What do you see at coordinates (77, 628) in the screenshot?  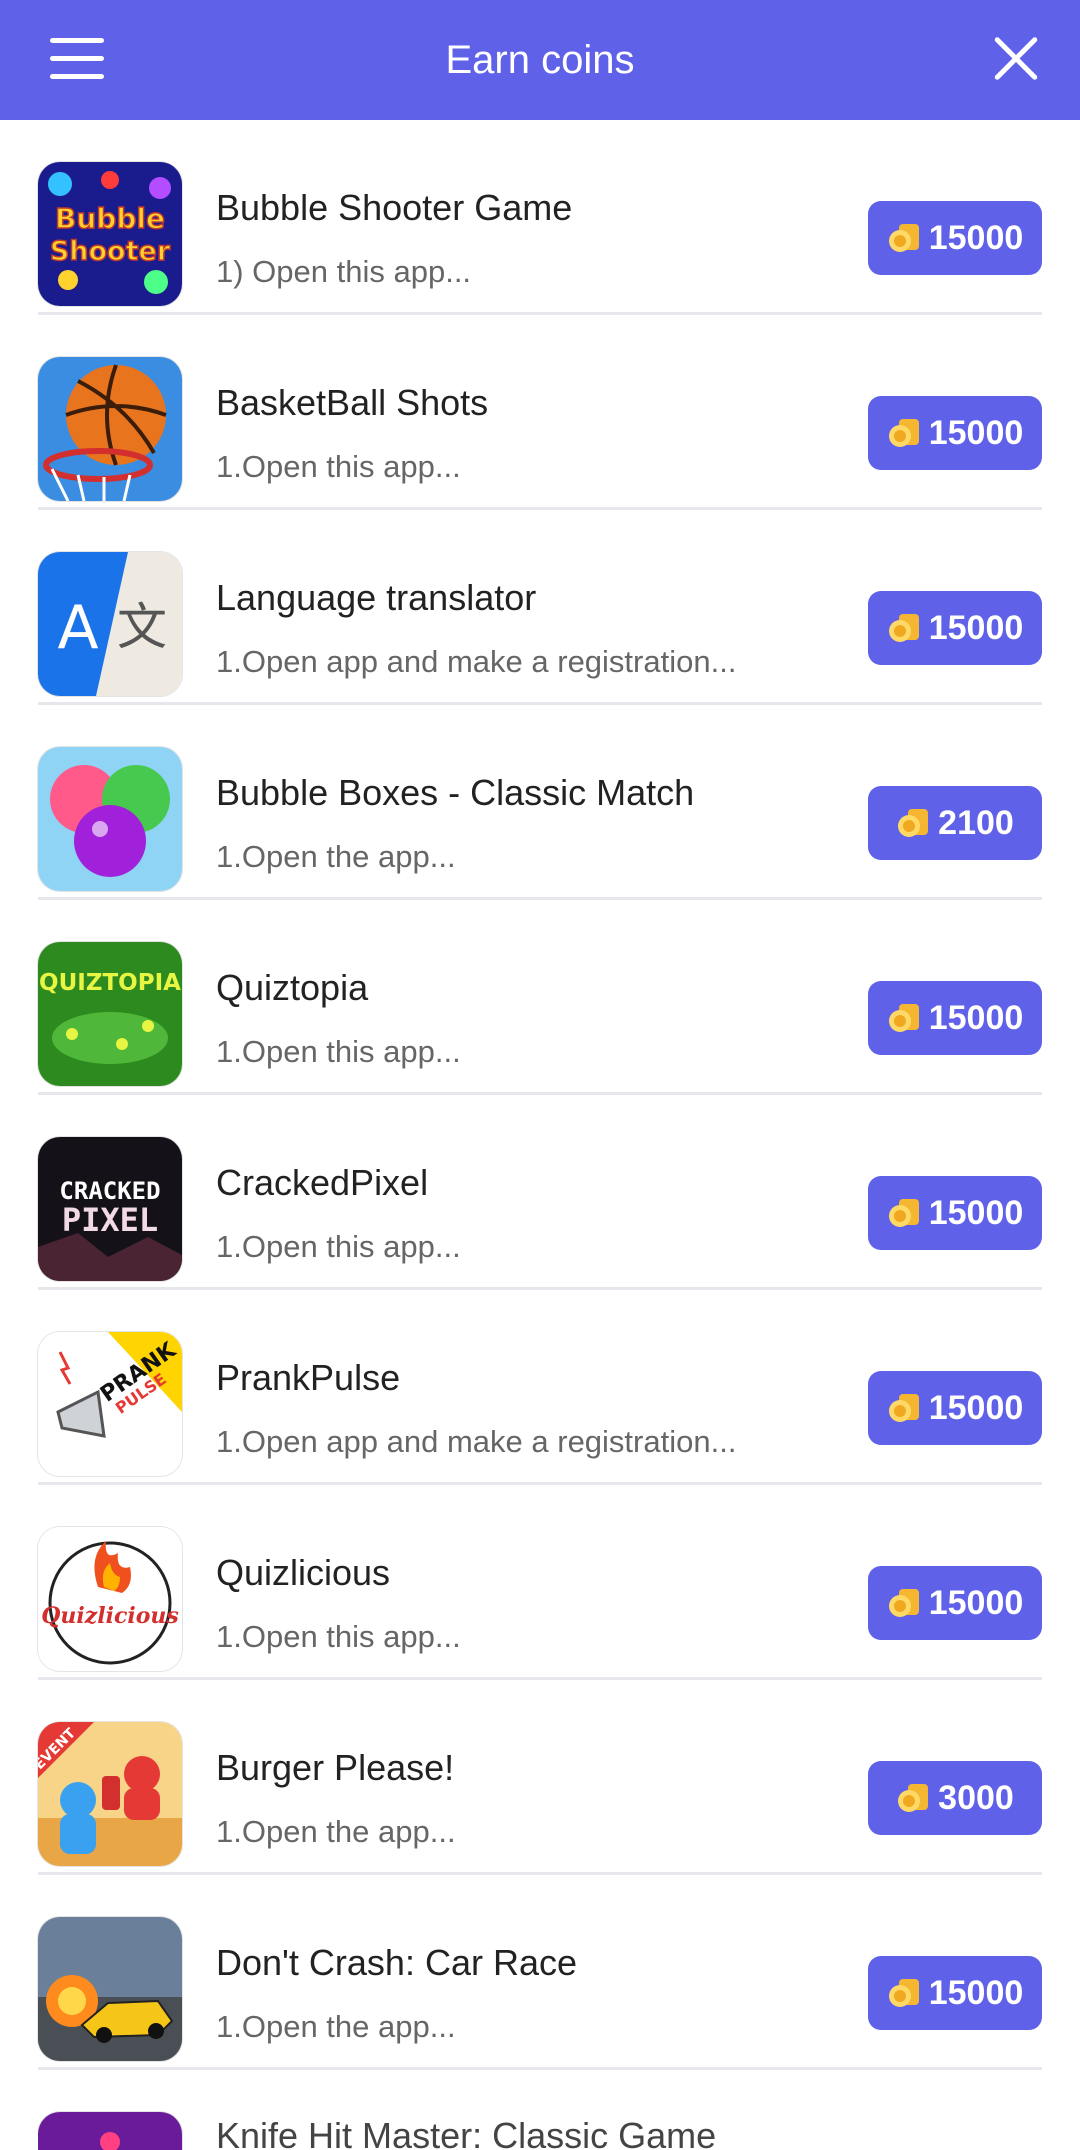 I see `svg-text: A` at bounding box center [77, 628].